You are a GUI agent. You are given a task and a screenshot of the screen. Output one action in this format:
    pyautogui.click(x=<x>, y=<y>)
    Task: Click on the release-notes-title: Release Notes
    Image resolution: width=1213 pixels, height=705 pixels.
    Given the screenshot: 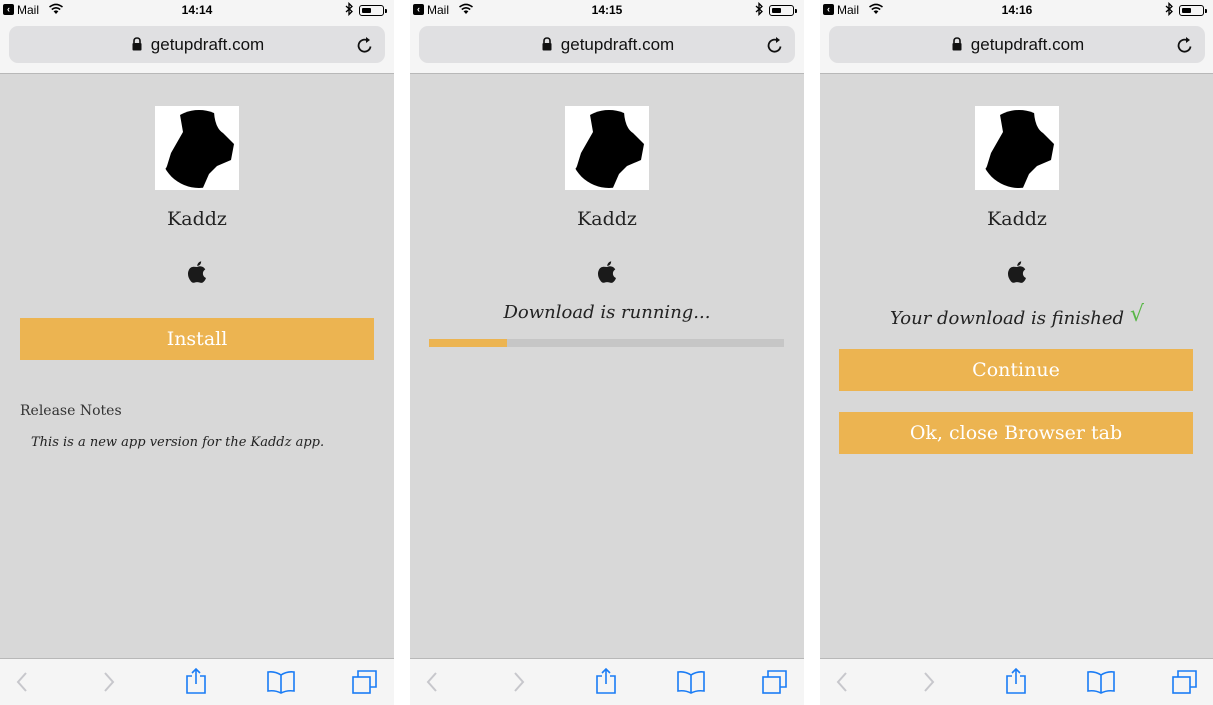 What is the action you would take?
    pyautogui.click(x=71, y=411)
    